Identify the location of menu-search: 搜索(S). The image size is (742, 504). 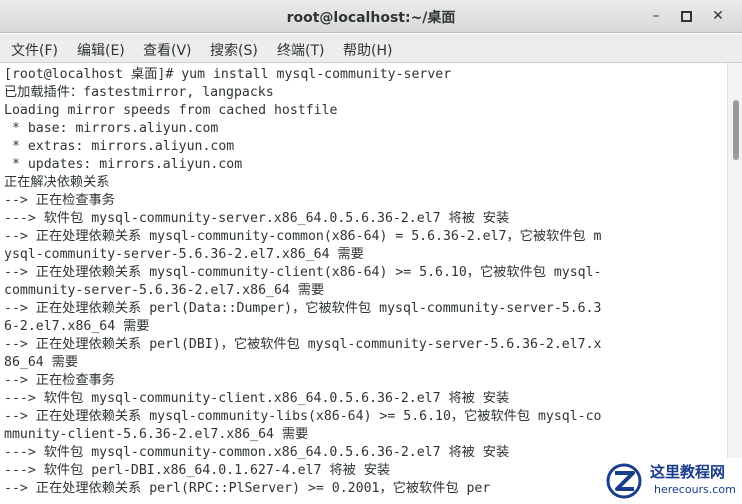
(234, 50).